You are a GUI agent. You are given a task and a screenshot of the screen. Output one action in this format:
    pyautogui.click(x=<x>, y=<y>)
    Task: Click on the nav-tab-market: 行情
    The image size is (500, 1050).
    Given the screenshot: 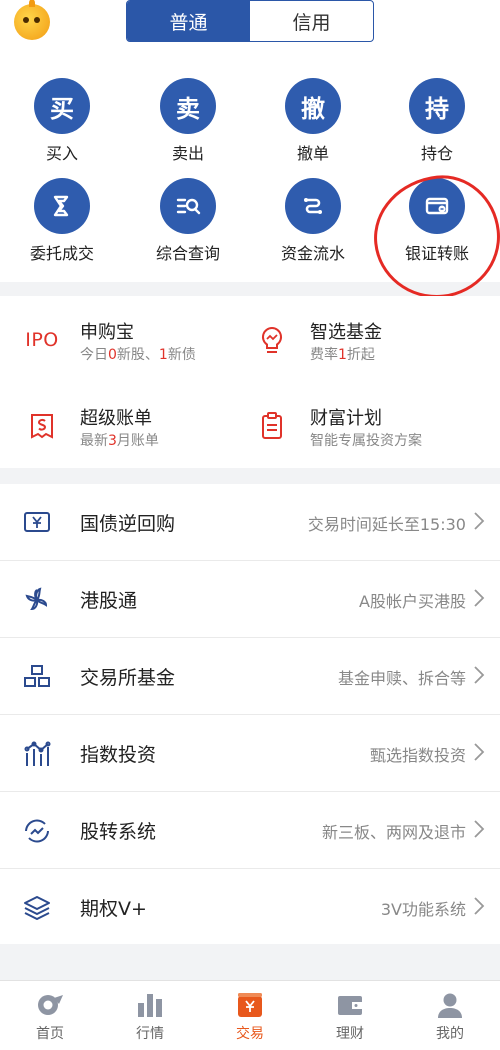 What is the action you would take?
    pyautogui.click(x=150, y=1015)
    